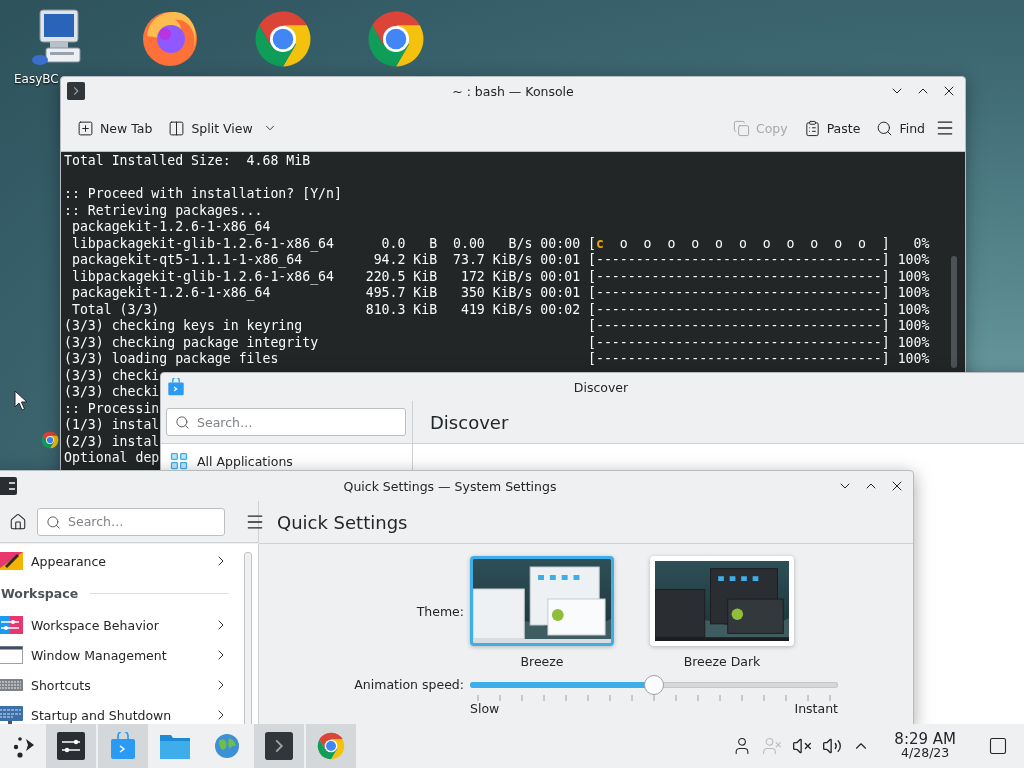 The width and height of the screenshot is (1024, 768). I want to click on section-heading: Workspace, so click(40, 593).